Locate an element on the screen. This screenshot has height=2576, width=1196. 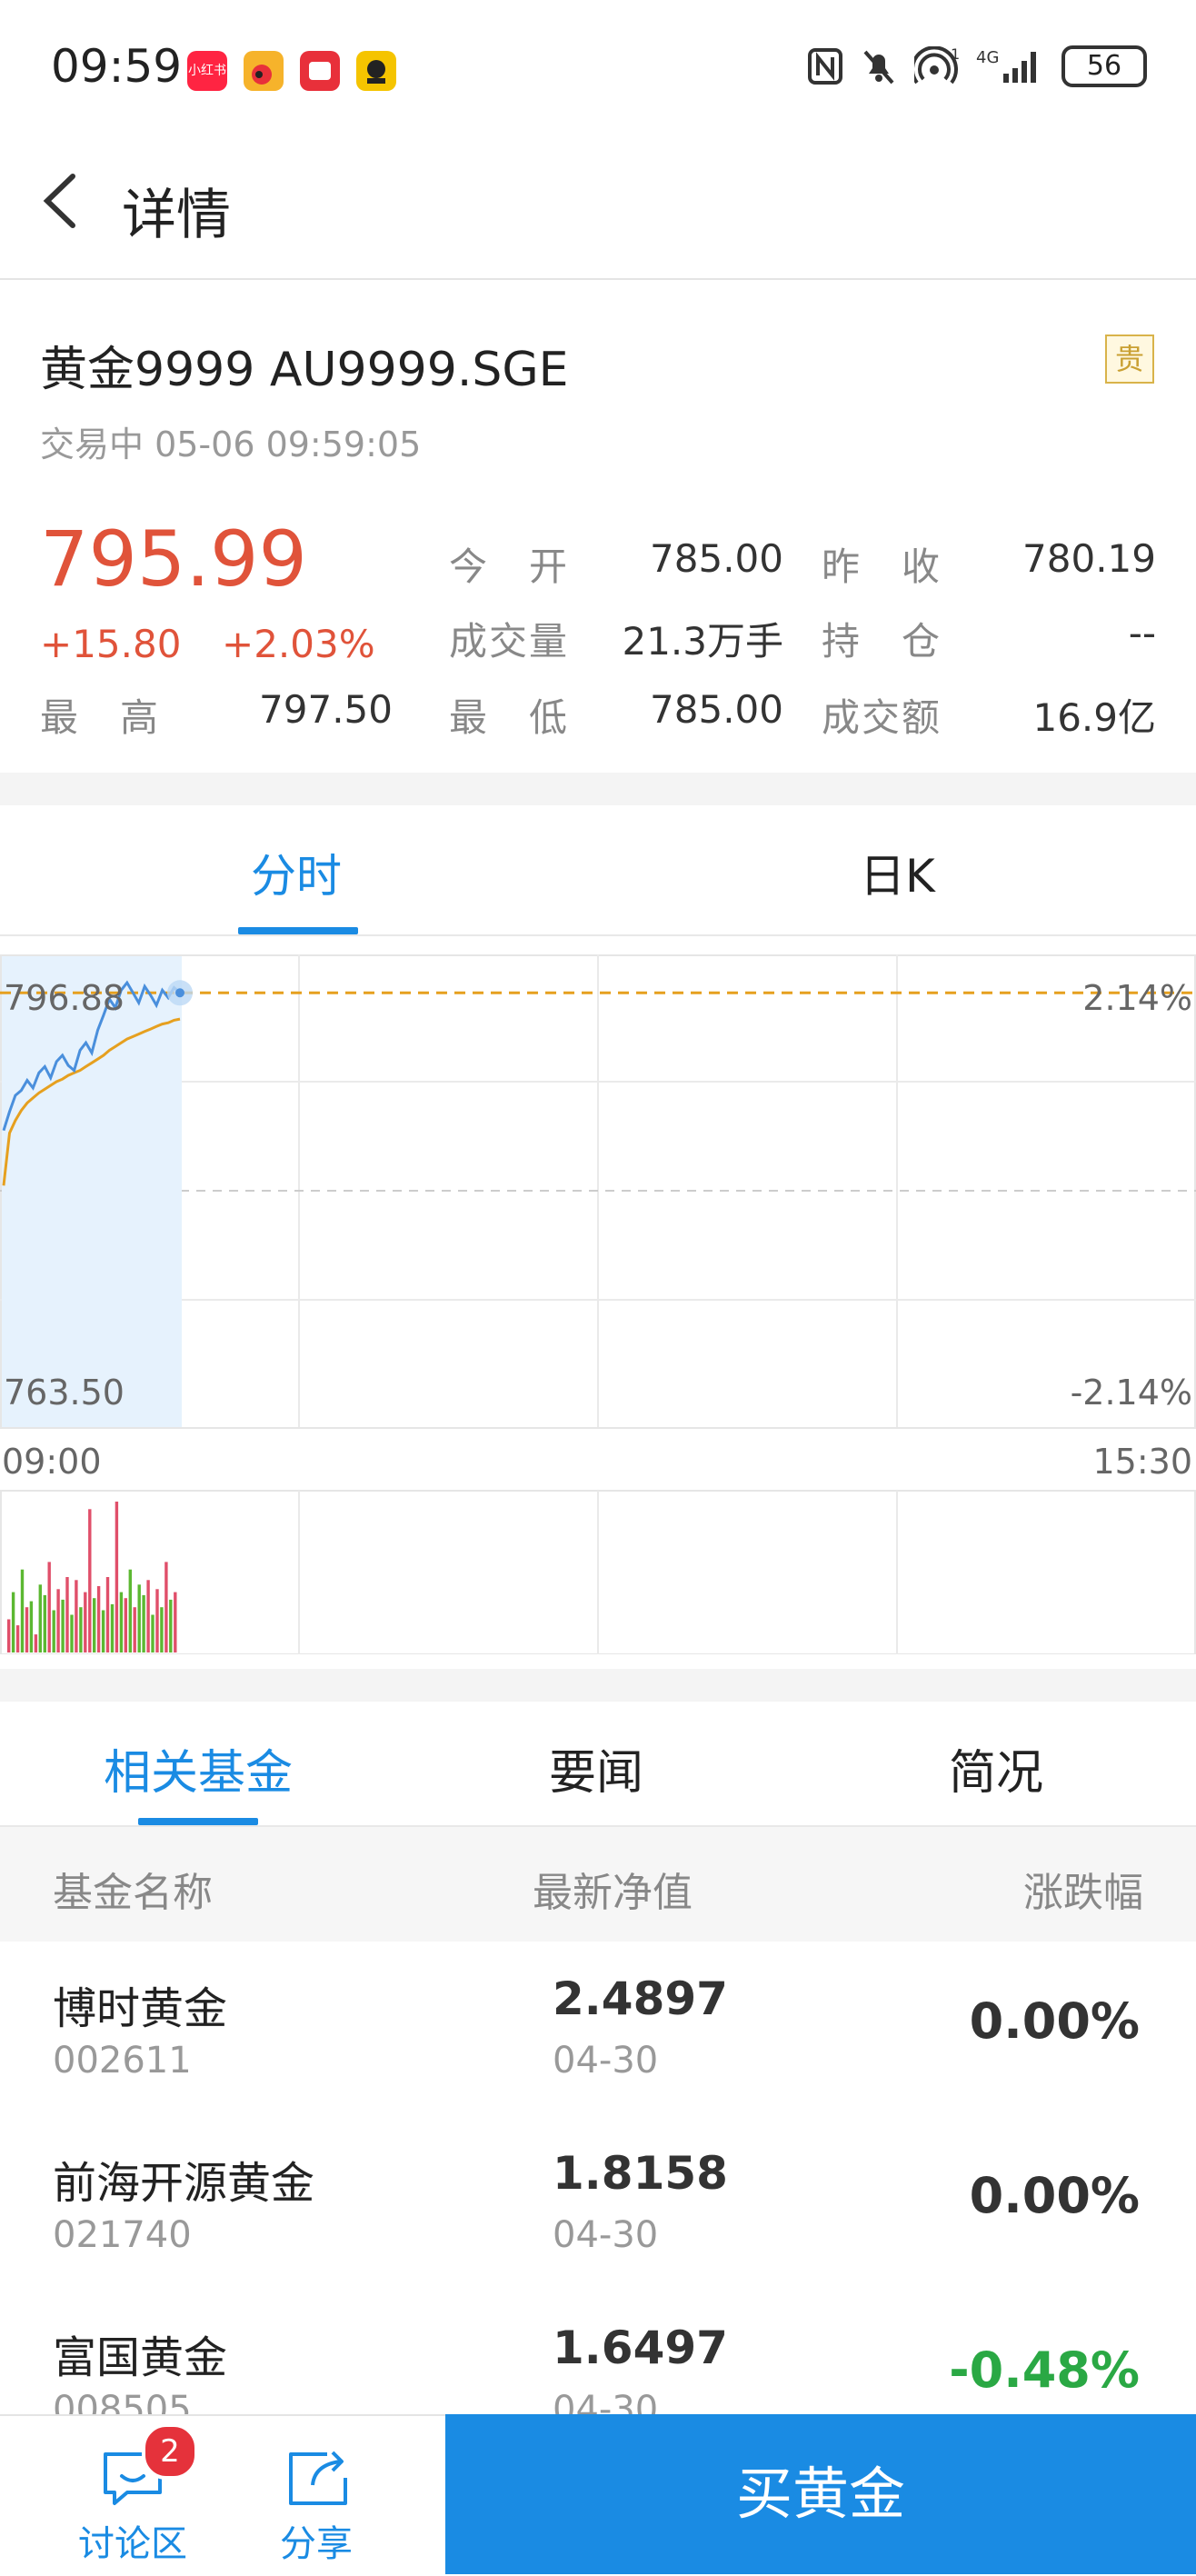
price-change-pct: +2.03% is located at coordinates (298, 644).